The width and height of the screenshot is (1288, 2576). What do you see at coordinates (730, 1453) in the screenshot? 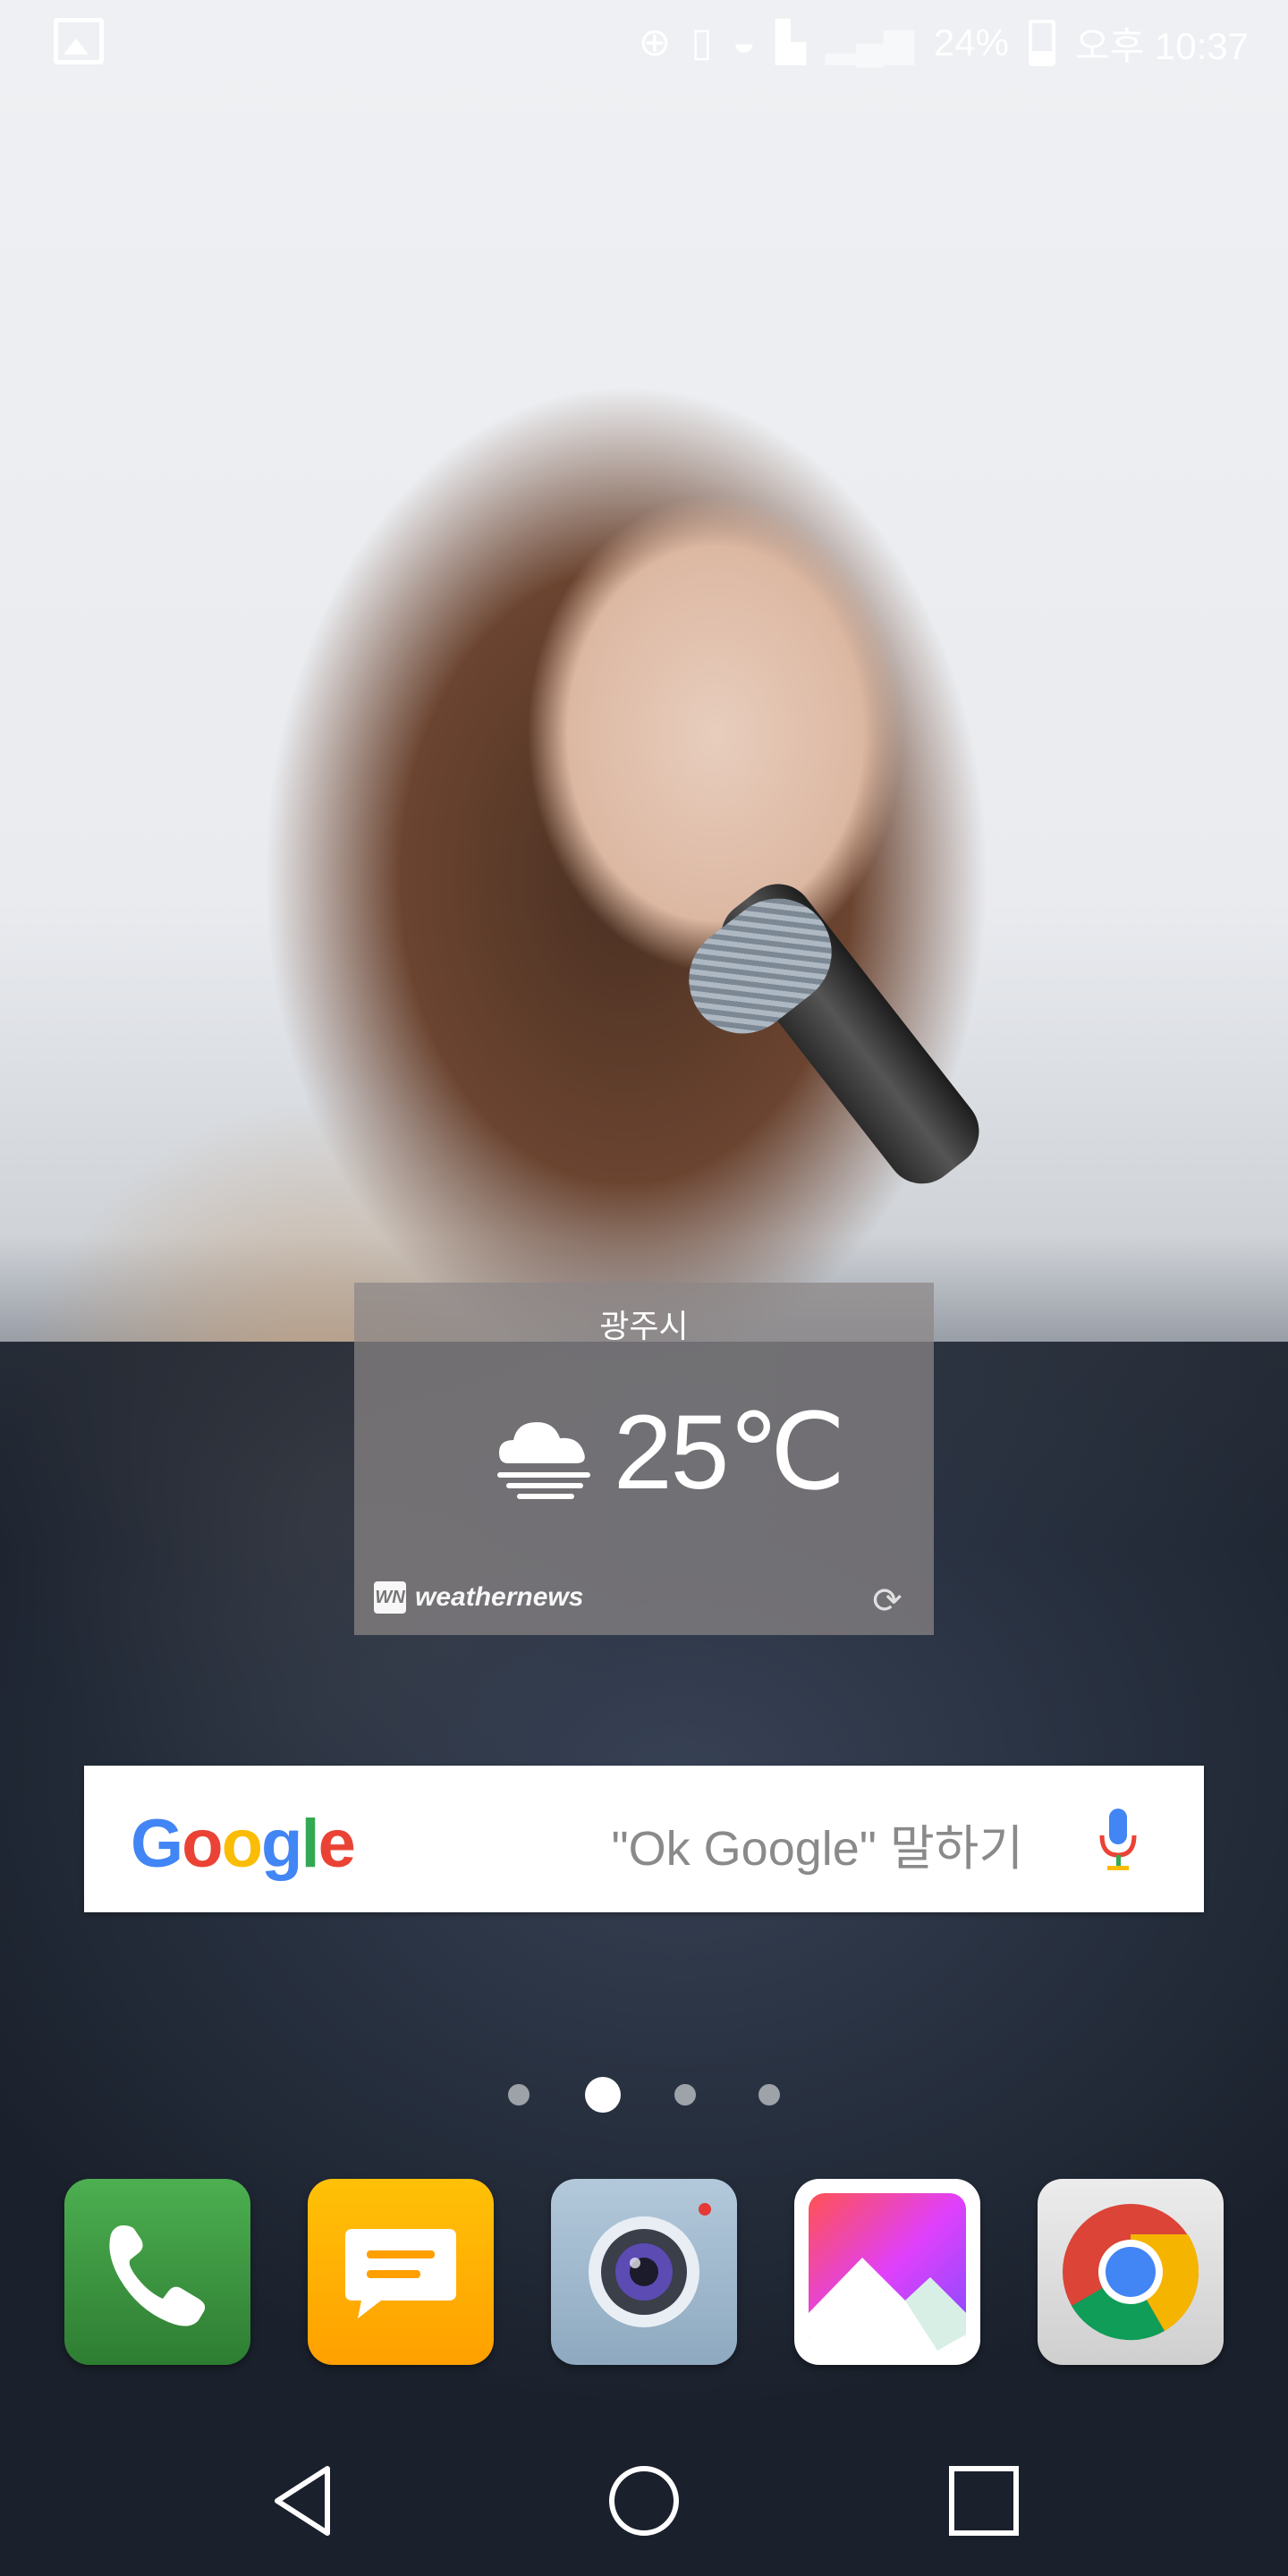
I see `weather-temperature: 25℃` at bounding box center [730, 1453].